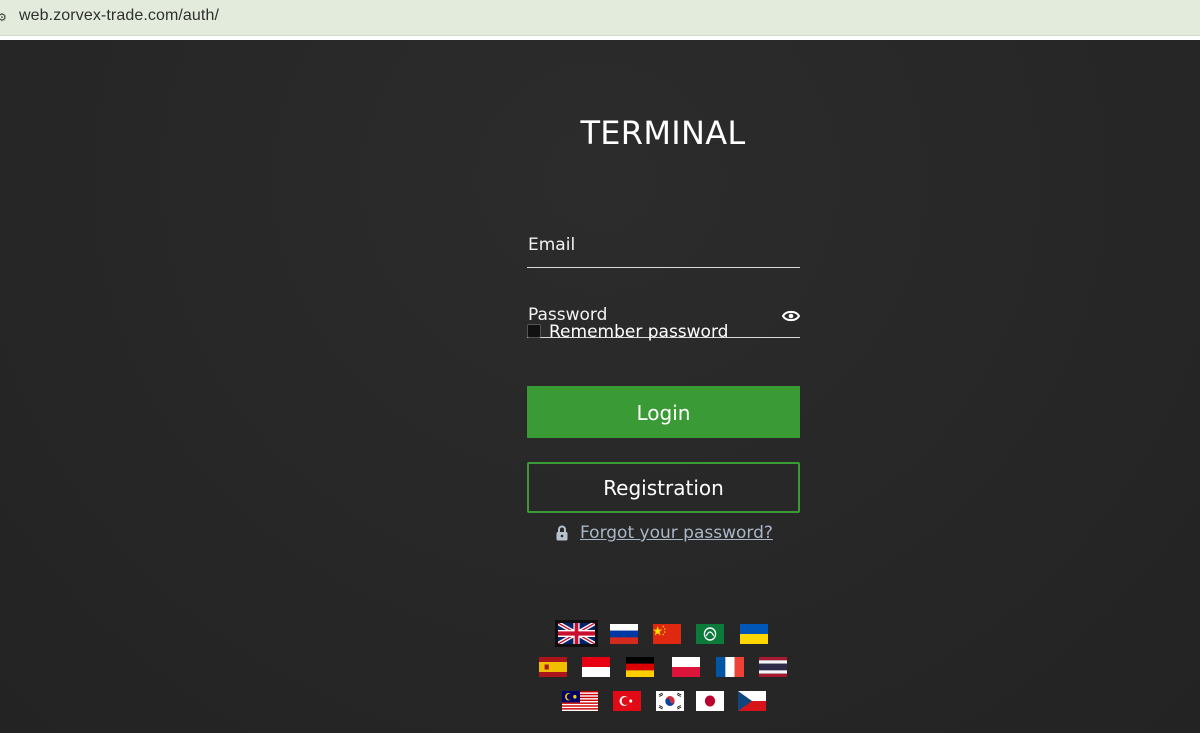 Image resolution: width=1200 pixels, height=733 pixels. I want to click on flag-fr-icon, so click(730, 667).